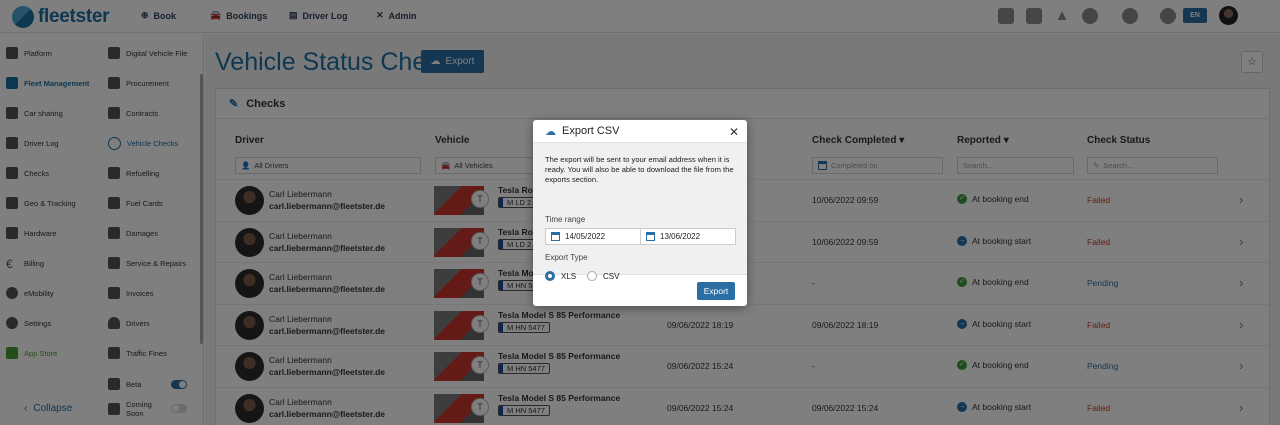 The height and width of the screenshot is (425, 1280). I want to click on modal-export-button: Export, so click(716, 291).